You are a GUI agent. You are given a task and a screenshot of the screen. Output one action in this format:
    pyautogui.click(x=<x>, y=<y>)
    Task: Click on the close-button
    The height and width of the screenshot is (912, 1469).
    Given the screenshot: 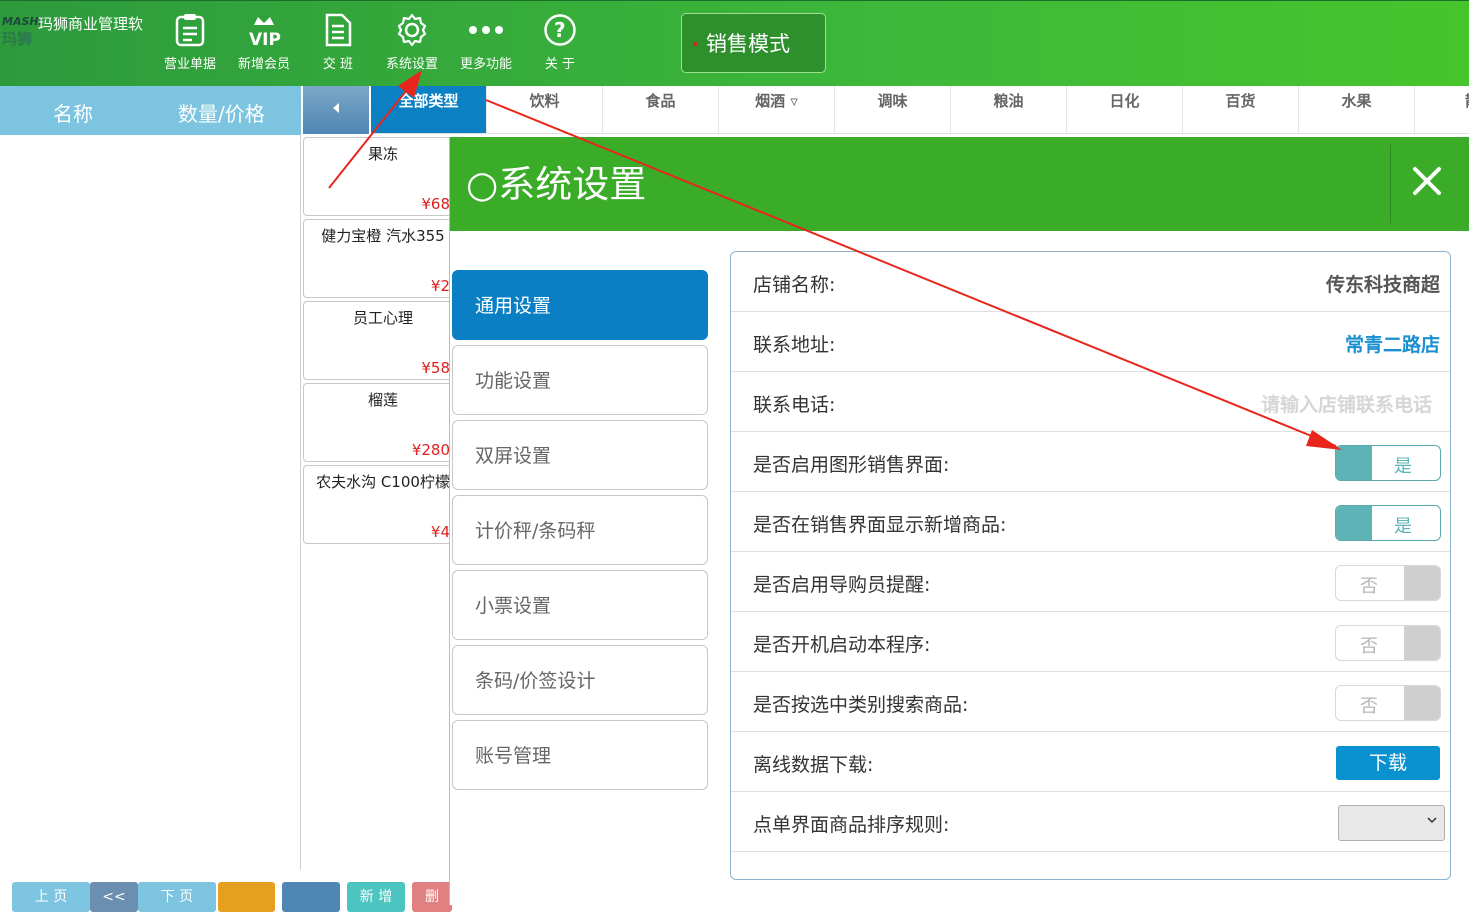 What is the action you would take?
    pyautogui.click(x=1427, y=181)
    